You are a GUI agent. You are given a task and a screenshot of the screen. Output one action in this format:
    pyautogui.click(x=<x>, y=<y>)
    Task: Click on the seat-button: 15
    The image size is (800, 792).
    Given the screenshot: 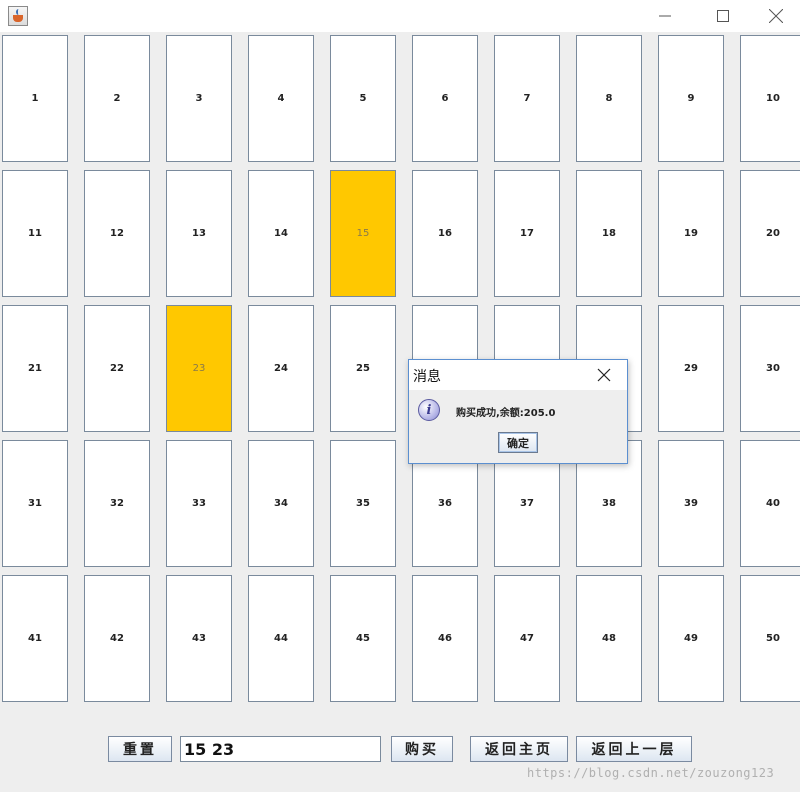 What is the action you would take?
    pyautogui.click(x=363, y=233)
    